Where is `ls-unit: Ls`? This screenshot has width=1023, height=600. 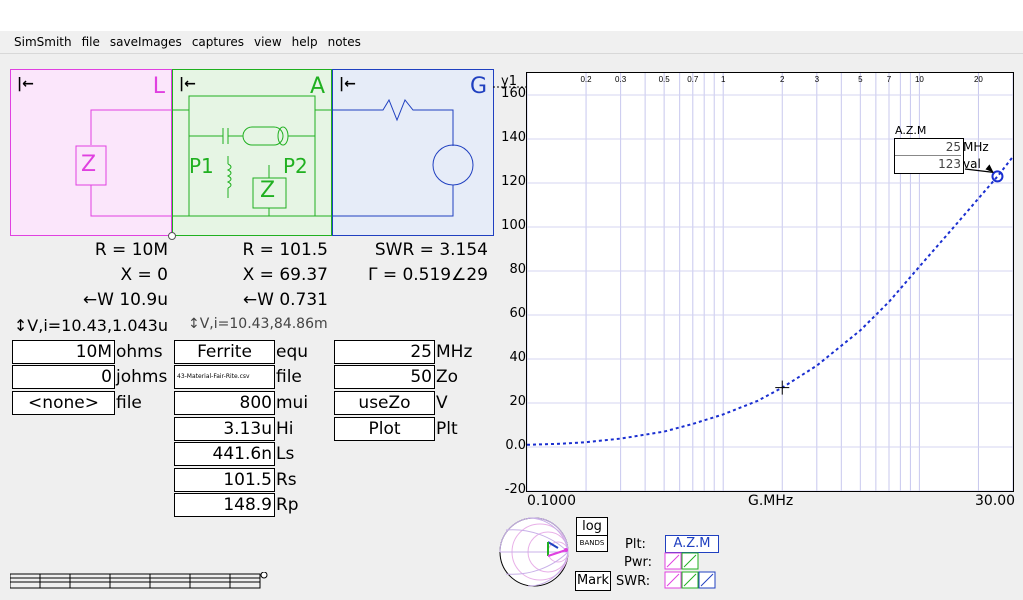
ls-unit: Ls is located at coordinates (285, 454).